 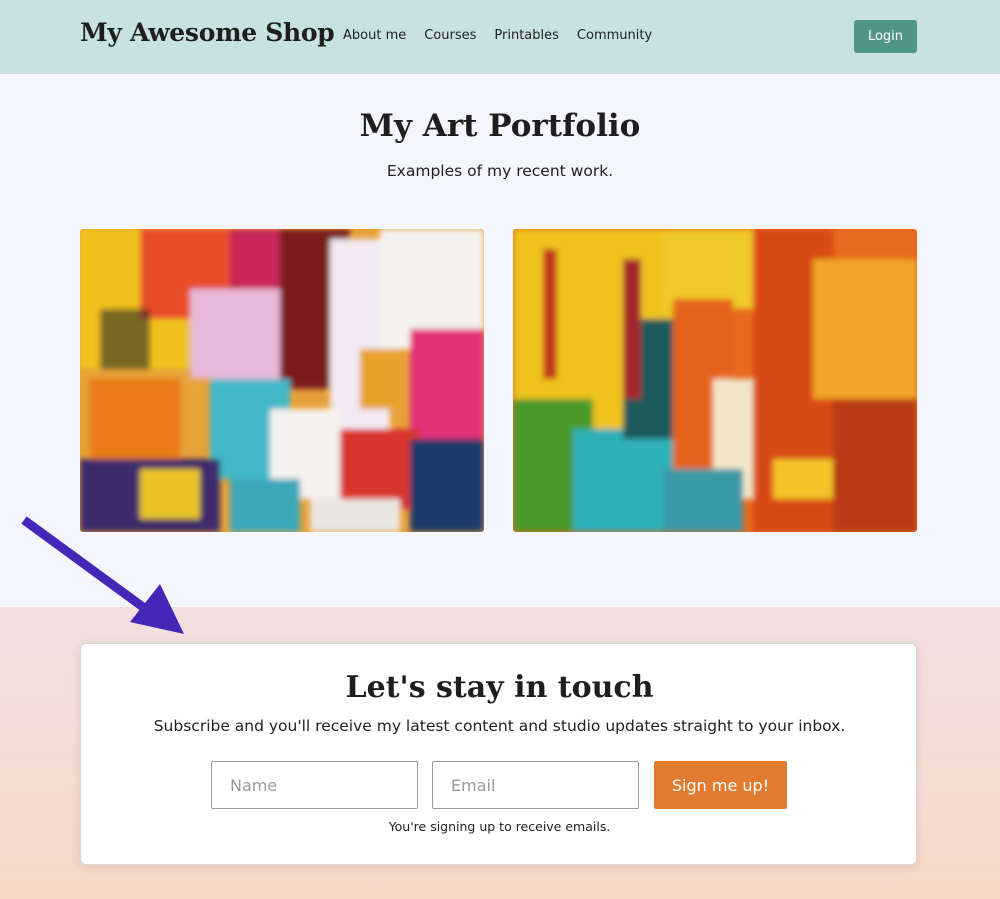 I want to click on signup-disclaimer: You're signing up to receive emails., so click(x=499, y=826).